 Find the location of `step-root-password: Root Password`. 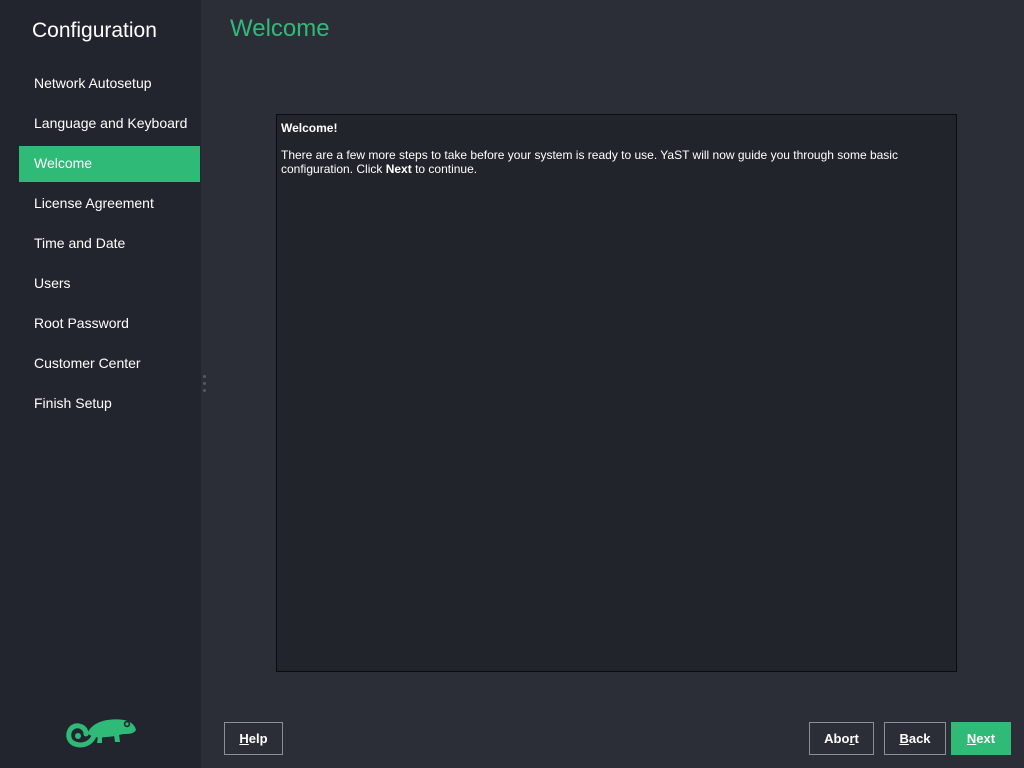

step-root-password: Root Password is located at coordinates (109, 324).